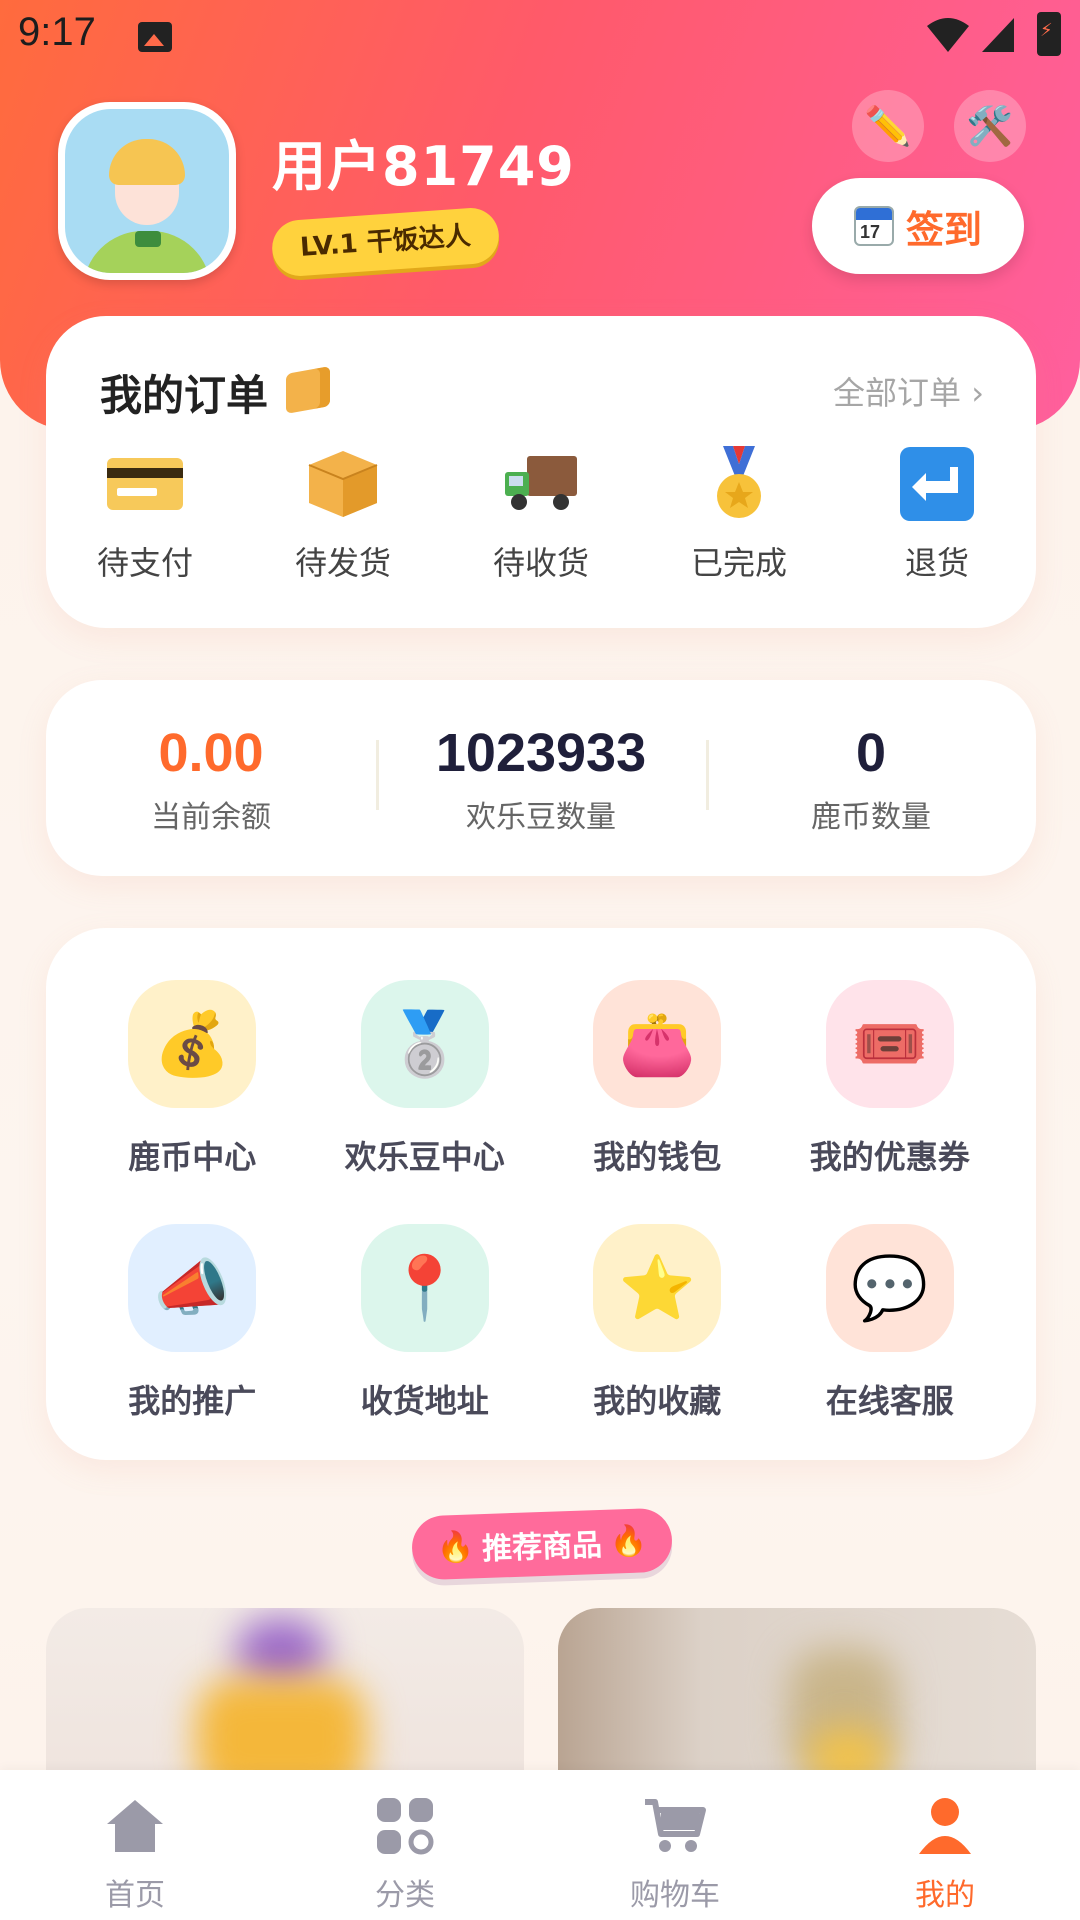 This screenshot has height=1920, width=1080. What do you see at coordinates (541, 484) in the screenshot?
I see `truck-icon` at bounding box center [541, 484].